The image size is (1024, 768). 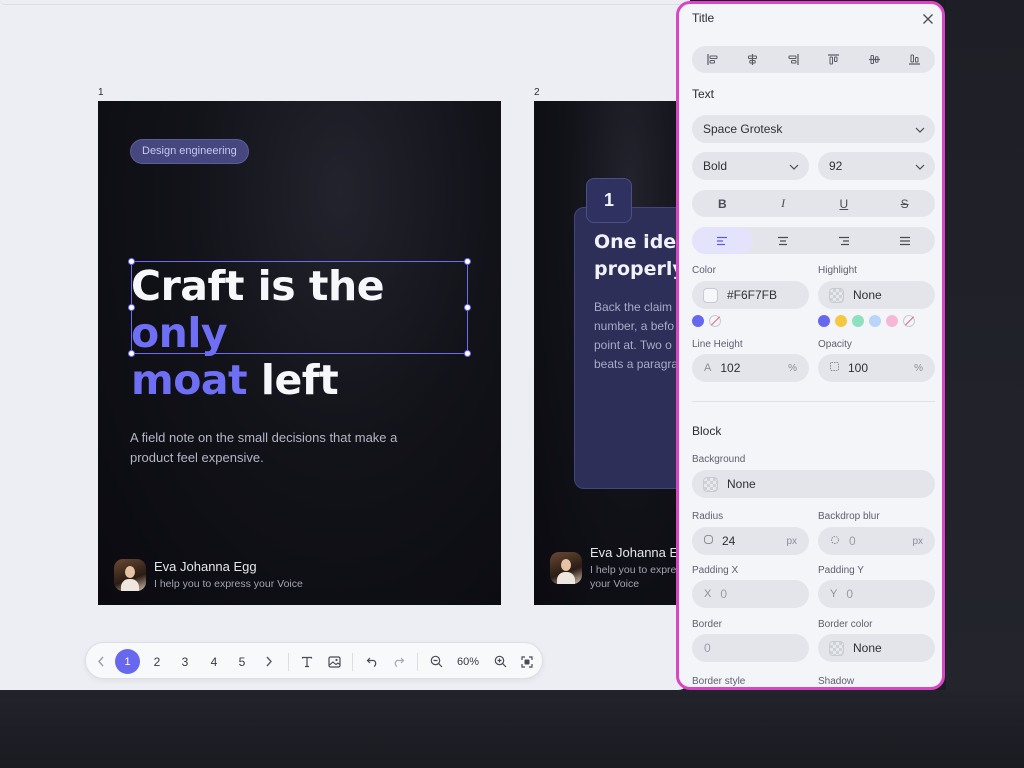 I want to click on fit-screen-icon, so click(x=527, y=661).